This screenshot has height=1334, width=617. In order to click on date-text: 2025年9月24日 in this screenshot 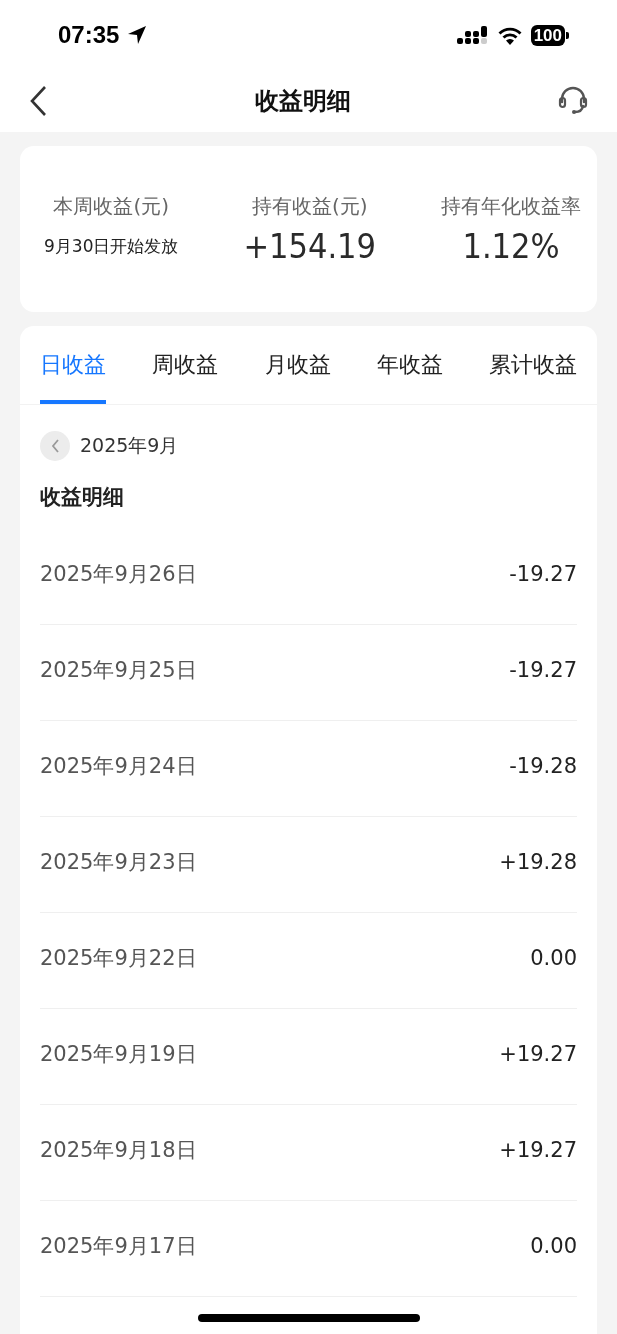, I will do `click(118, 766)`.